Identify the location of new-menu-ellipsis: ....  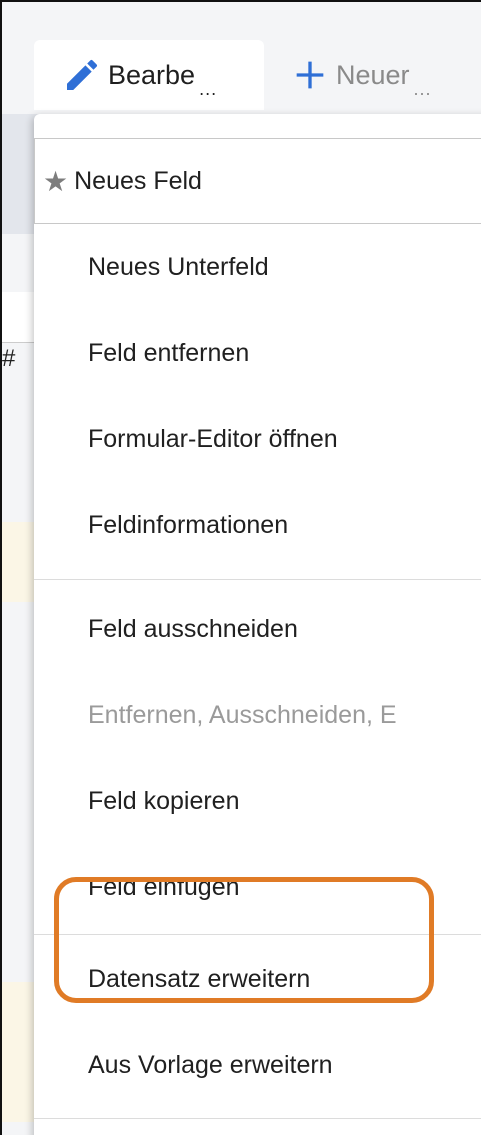
(422, 88).